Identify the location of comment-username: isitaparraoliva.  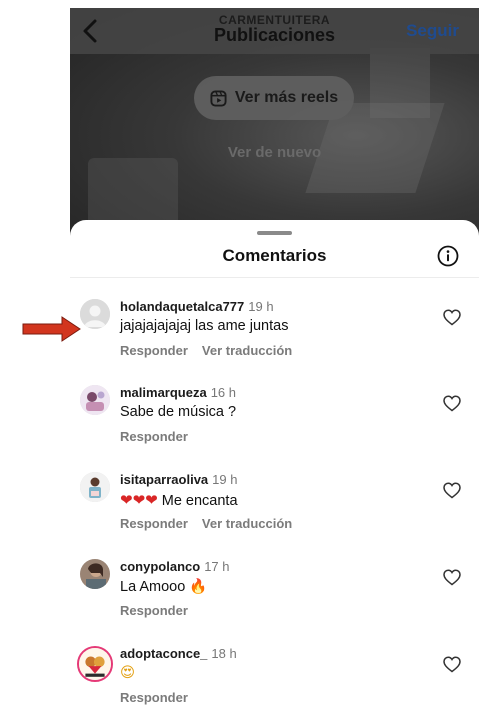
(164, 479).